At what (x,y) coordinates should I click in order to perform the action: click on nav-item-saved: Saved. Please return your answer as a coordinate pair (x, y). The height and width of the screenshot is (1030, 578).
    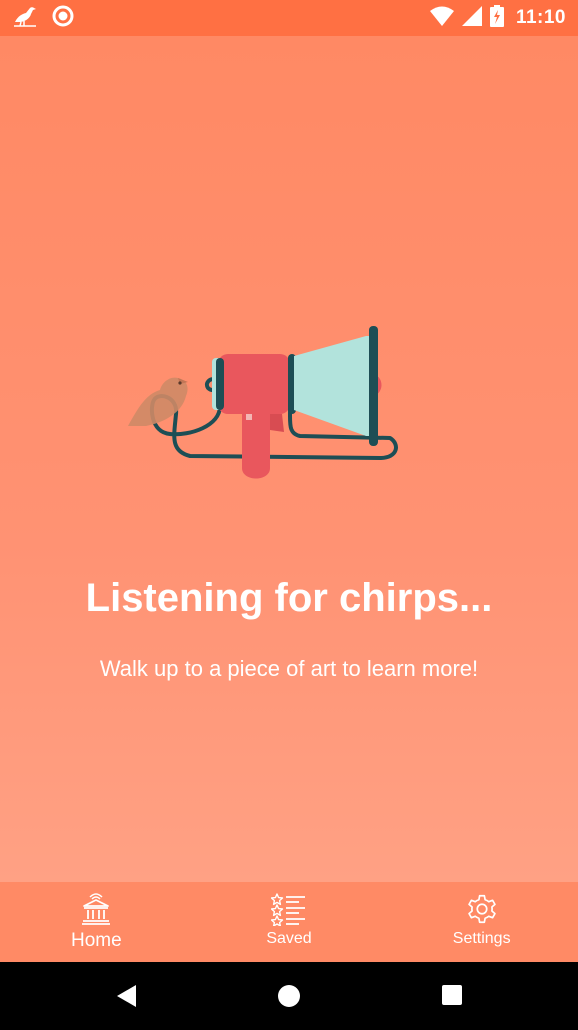
    Looking at the image, I should click on (289, 922).